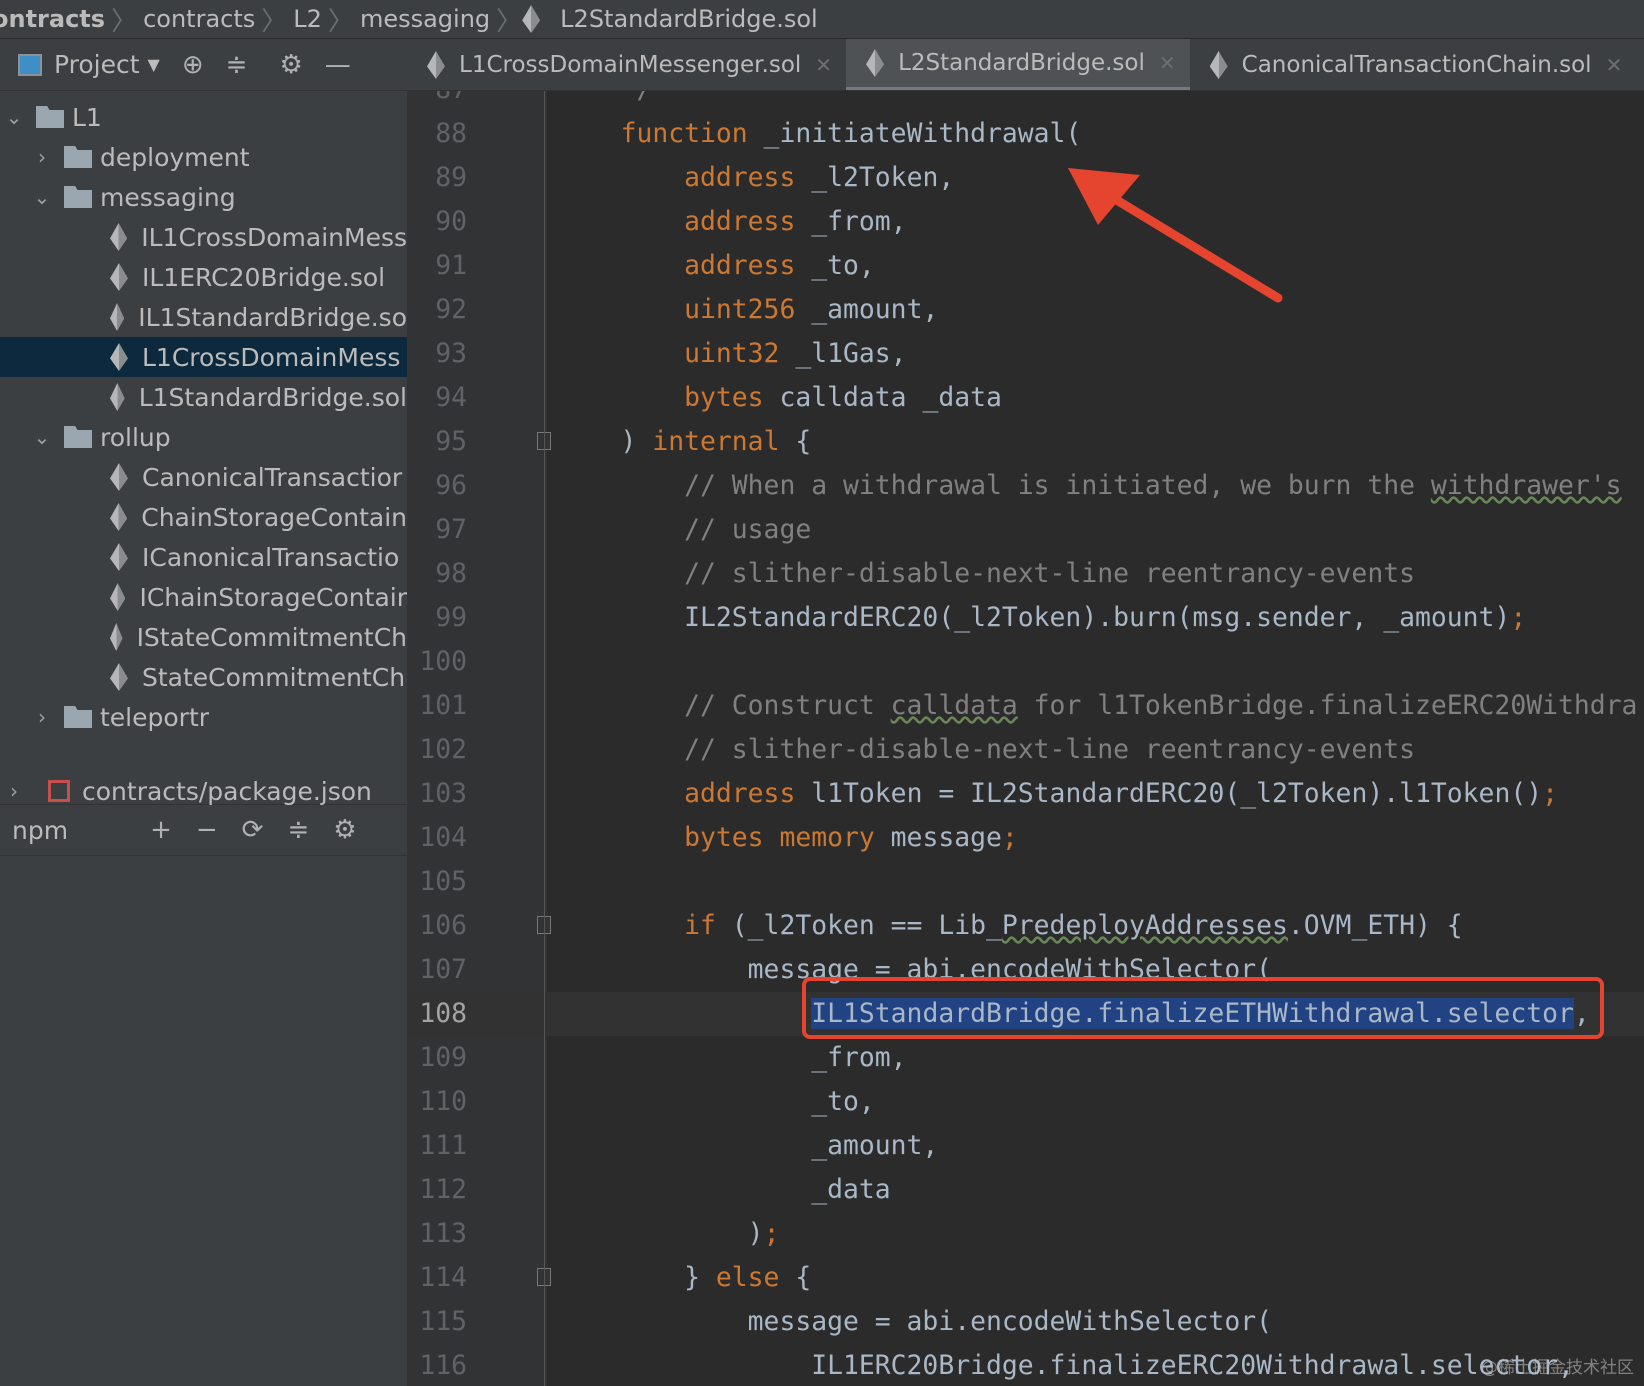 Image resolution: width=1644 pixels, height=1386 pixels. Describe the element at coordinates (203, 237) in the screenshot. I see `tree-item: IL1CrossDomainMess` at that location.